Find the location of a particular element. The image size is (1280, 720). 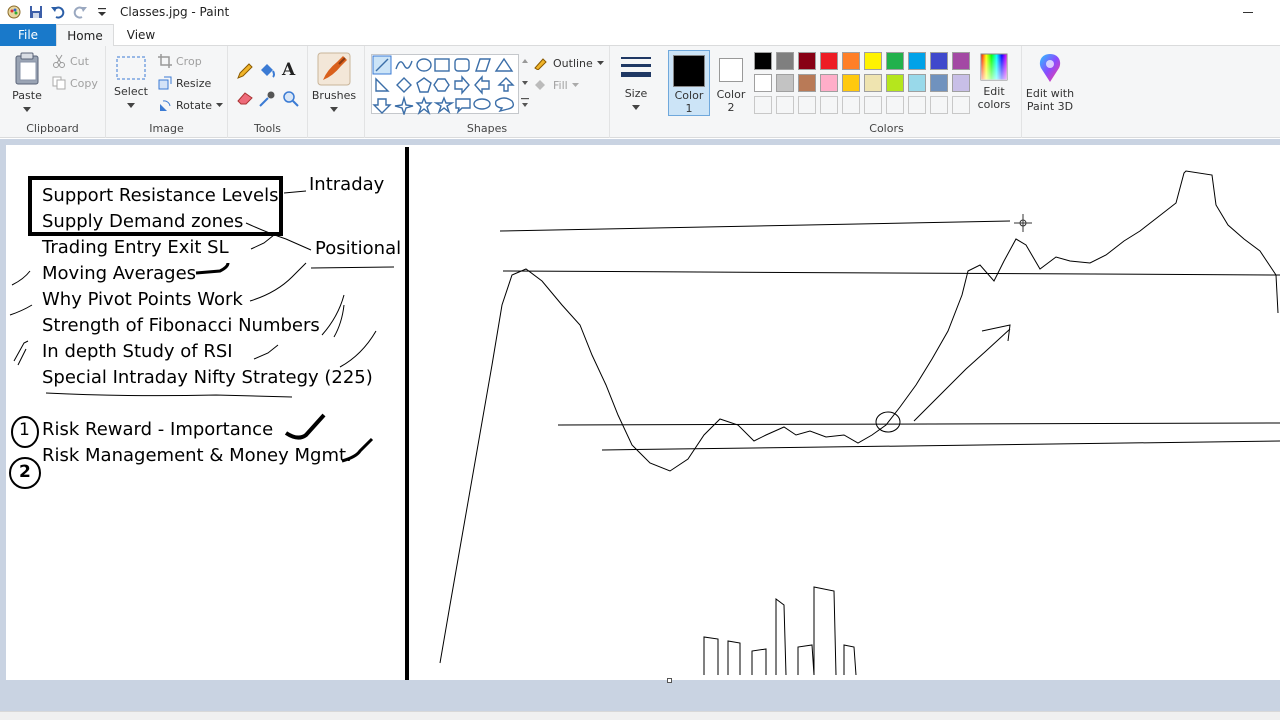

group-tools: A Tools is located at coordinates (268, 92).